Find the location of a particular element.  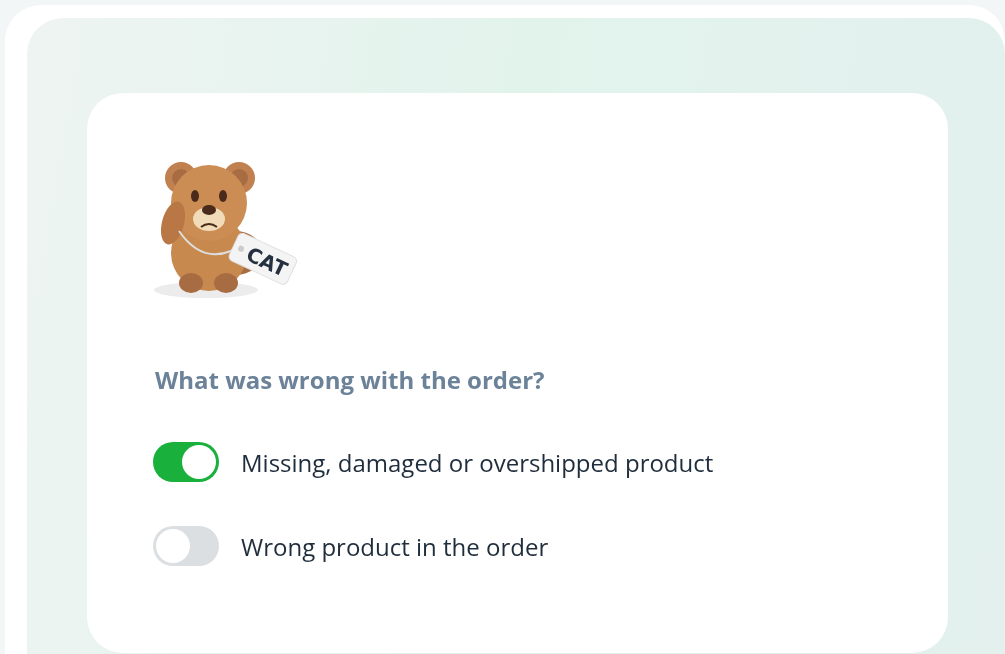

option-label: Missing, damaged or overshipped product is located at coordinates (477, 462).